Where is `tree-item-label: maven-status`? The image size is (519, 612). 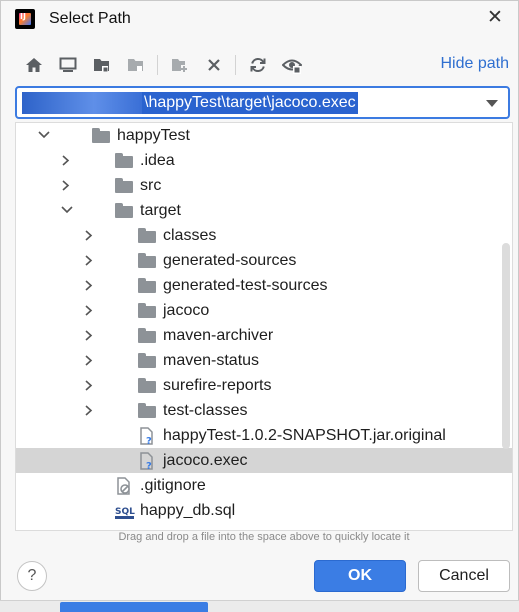
tree-item-label: maven-status is located at coordinates (211, 360).